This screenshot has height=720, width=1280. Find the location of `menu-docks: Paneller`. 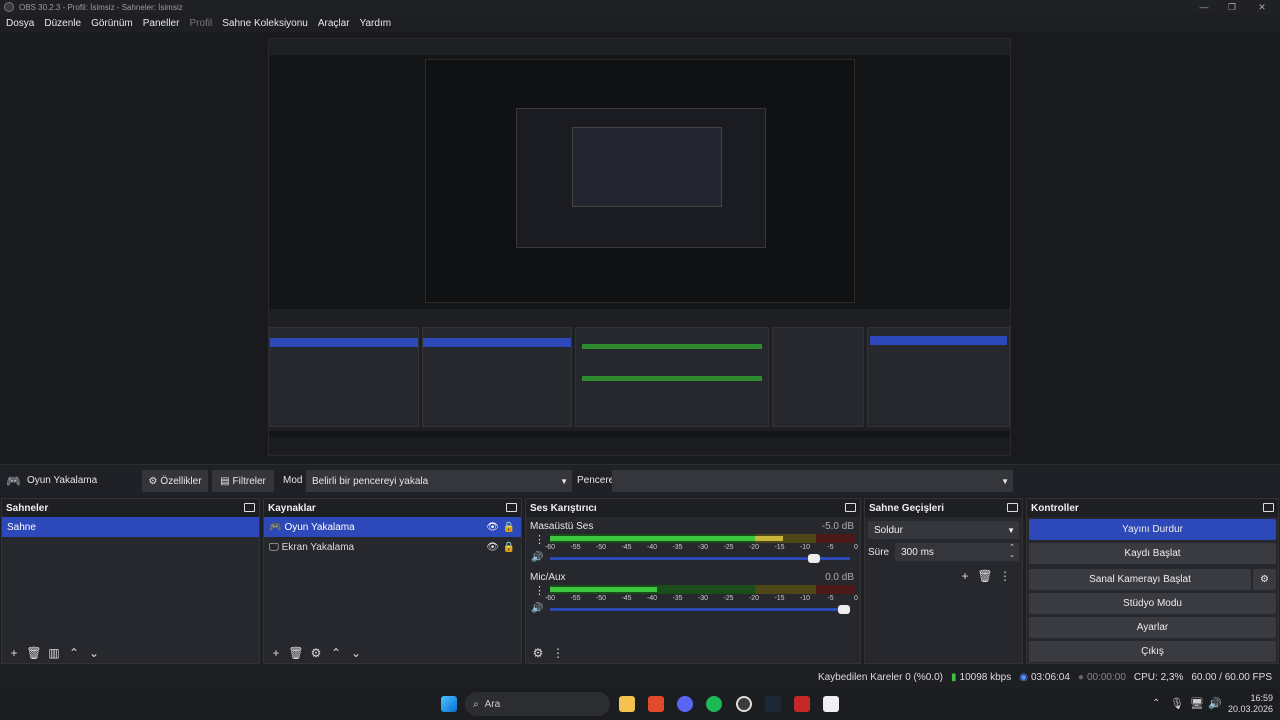

menu-docks: Paneller is located at coordinates (161, 23).